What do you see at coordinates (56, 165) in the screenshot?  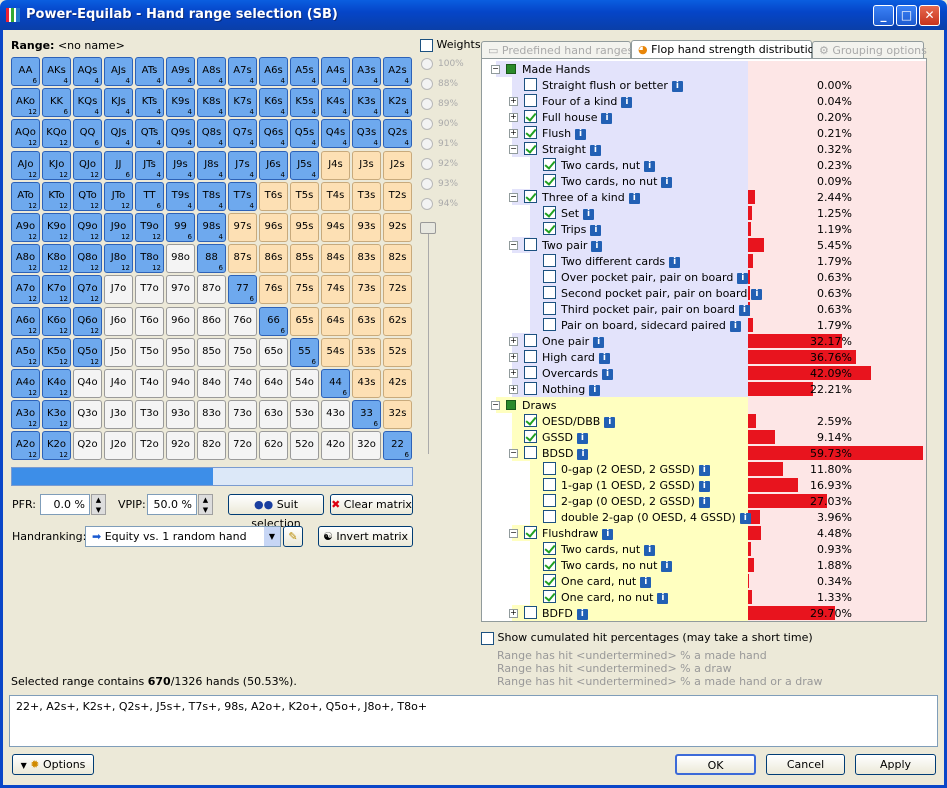 I see `matrix-cell: KJo 12` at bounding box center [56, 165].